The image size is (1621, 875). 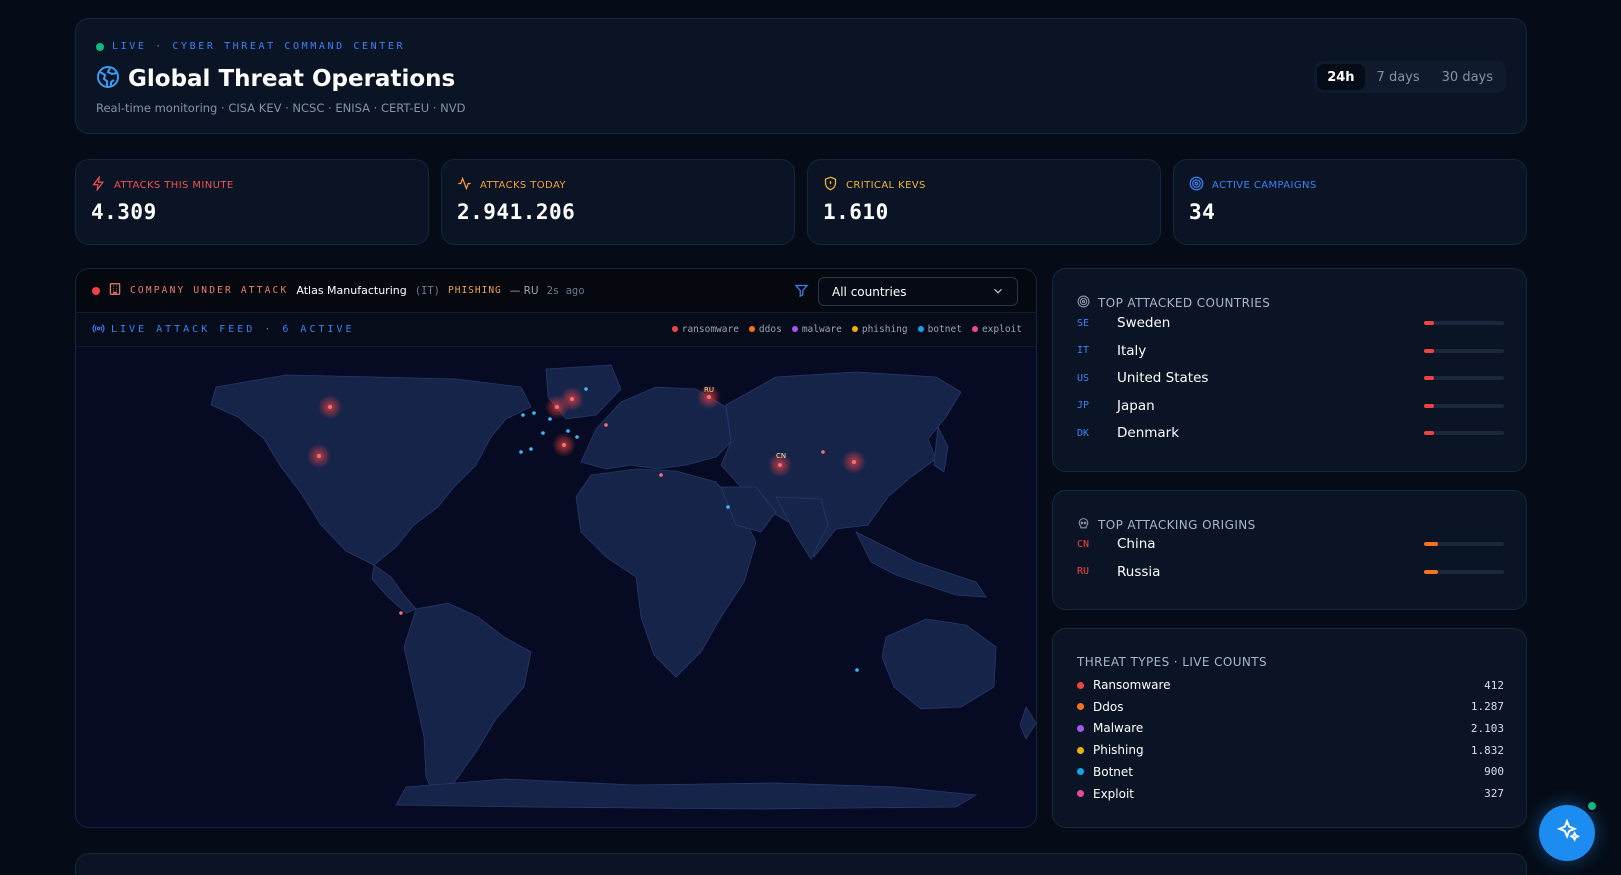 What do you see at coordinates (1494, 685) in the screenshot?
I see `threat-type-count: 412` at bounding box center [1494, 685].